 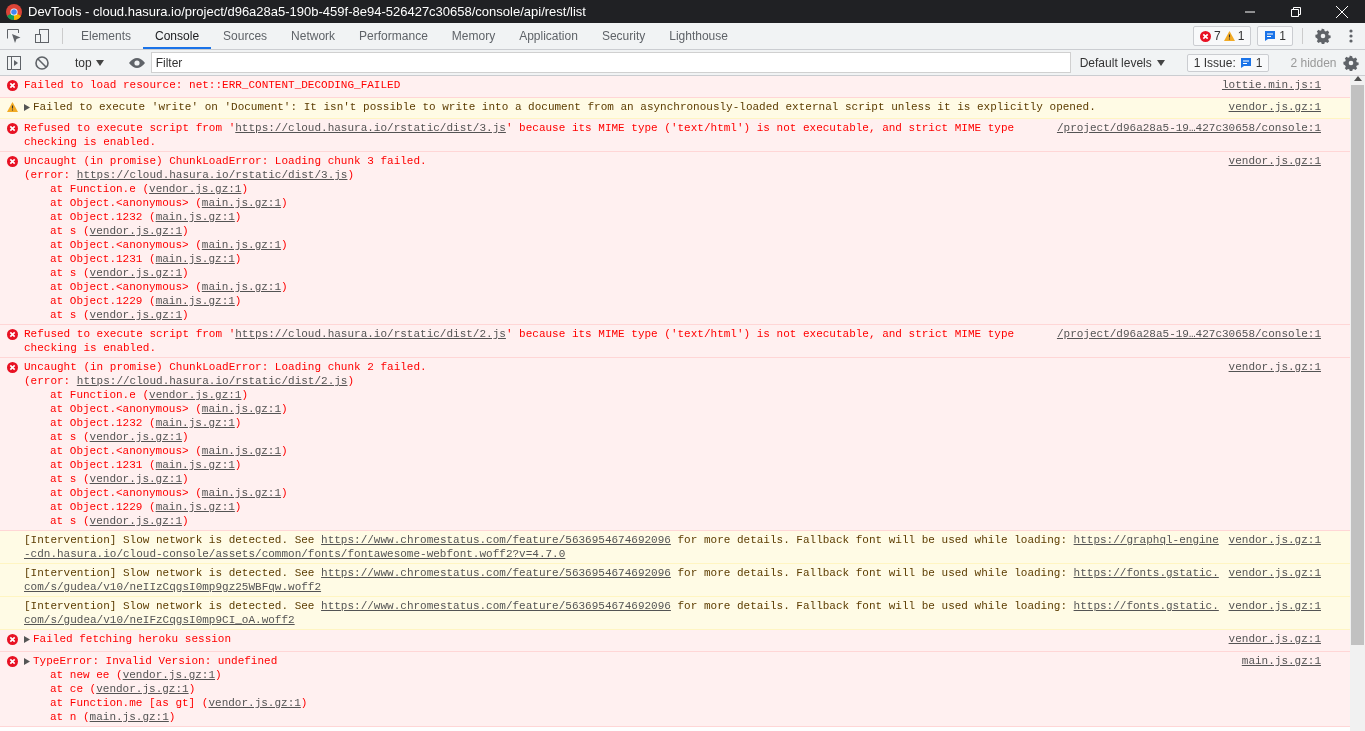 I want to click on panel-tab: Sources, so click(x=245, y=36).